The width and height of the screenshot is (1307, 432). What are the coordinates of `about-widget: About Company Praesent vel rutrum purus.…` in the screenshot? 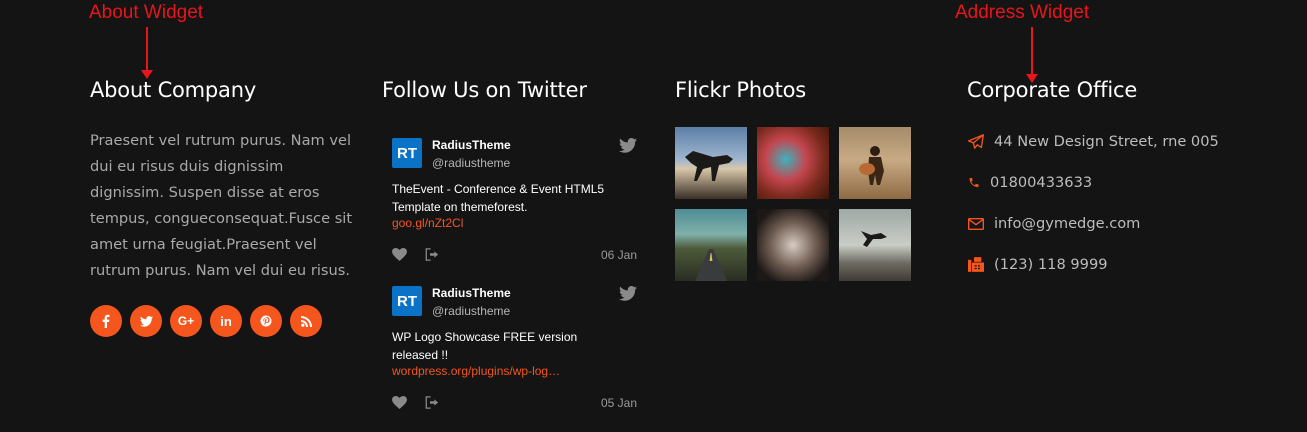 It's located at (222, 207).